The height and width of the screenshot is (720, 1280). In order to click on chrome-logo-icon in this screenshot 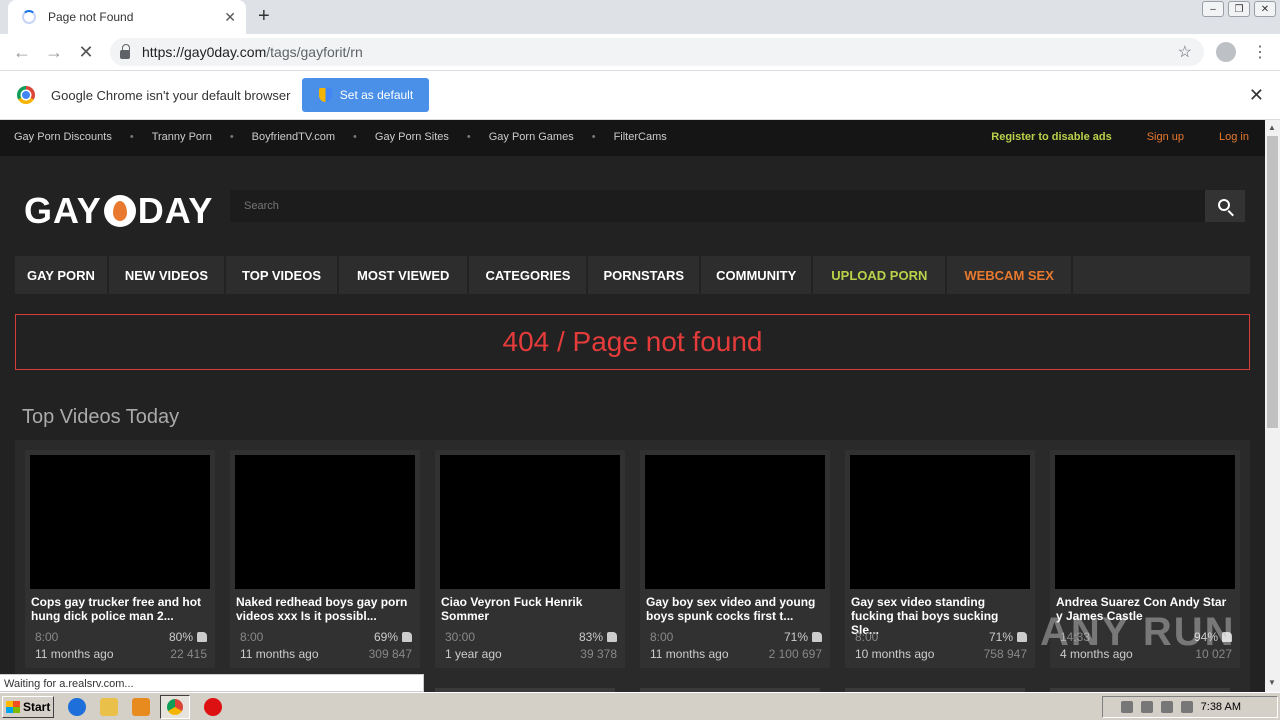, I will do `click(26, 95)`.